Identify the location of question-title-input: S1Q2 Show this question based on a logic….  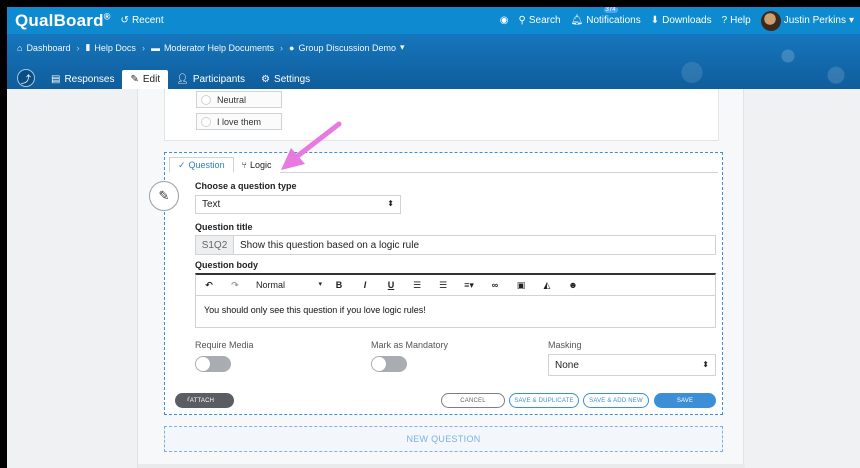
(455, 245).